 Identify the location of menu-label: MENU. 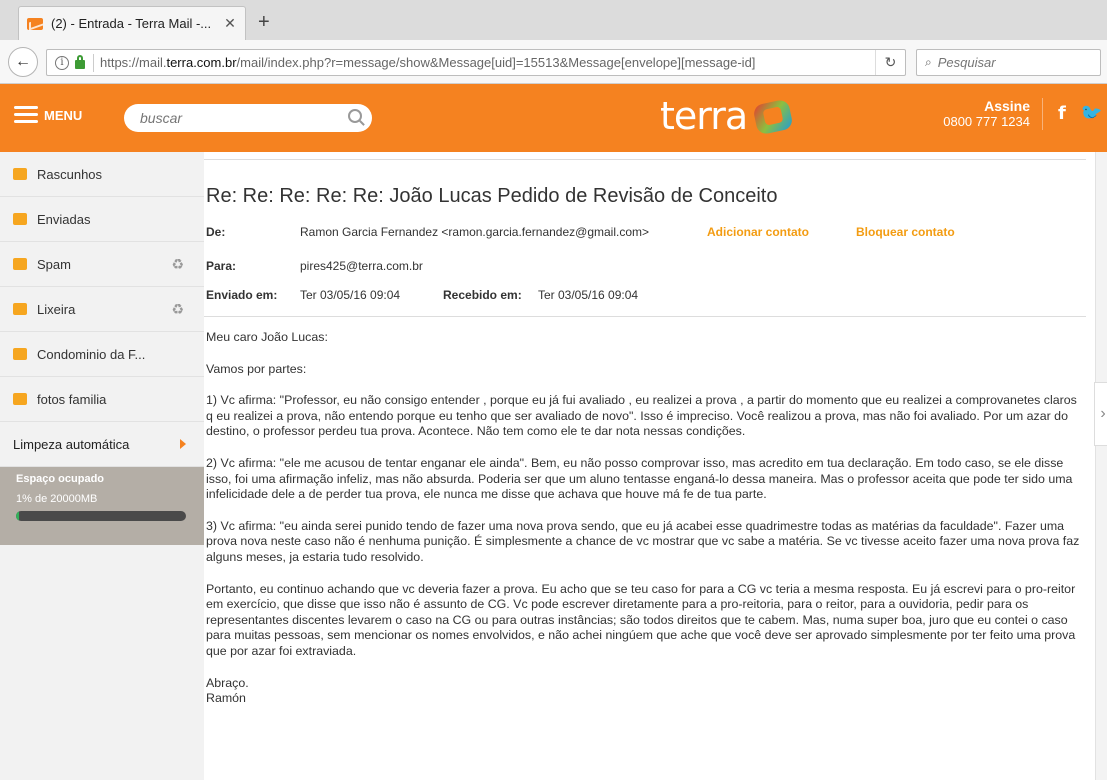
(63, 115).